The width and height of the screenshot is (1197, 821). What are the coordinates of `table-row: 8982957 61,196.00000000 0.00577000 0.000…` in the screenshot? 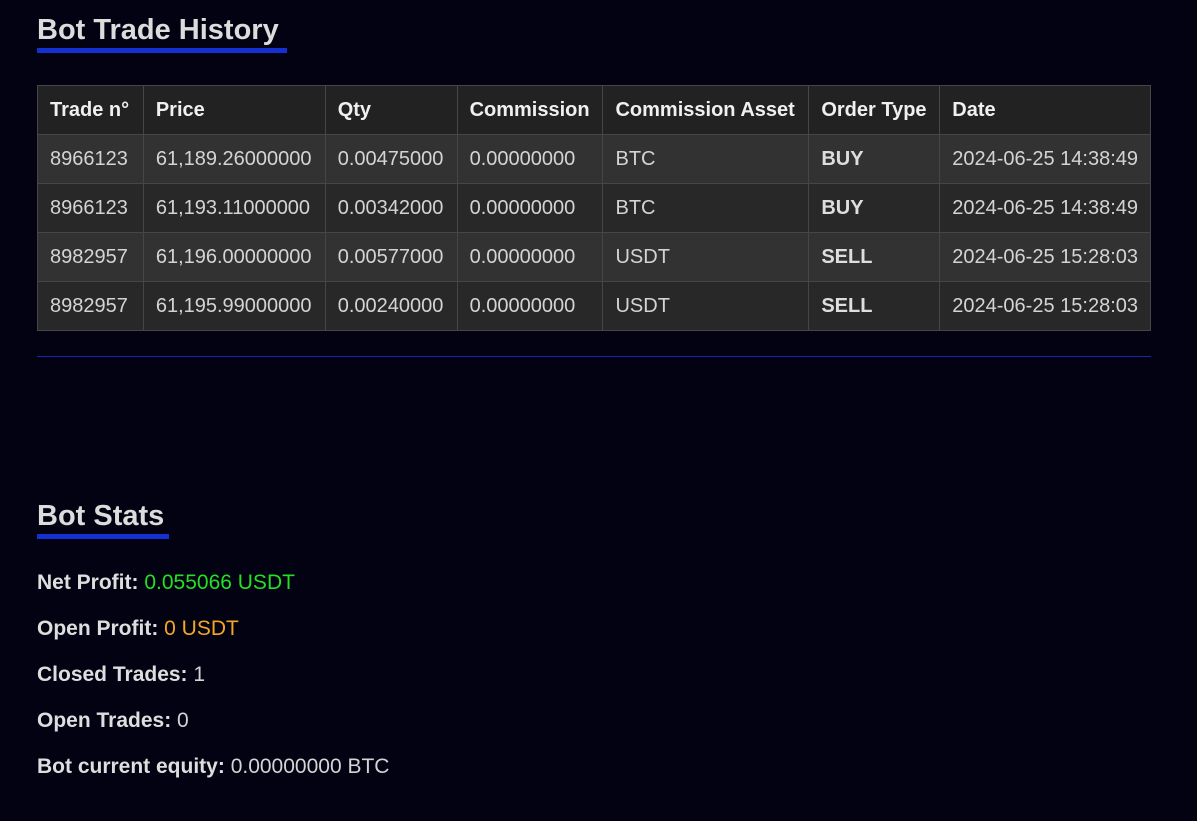 It's located at (594, 257).